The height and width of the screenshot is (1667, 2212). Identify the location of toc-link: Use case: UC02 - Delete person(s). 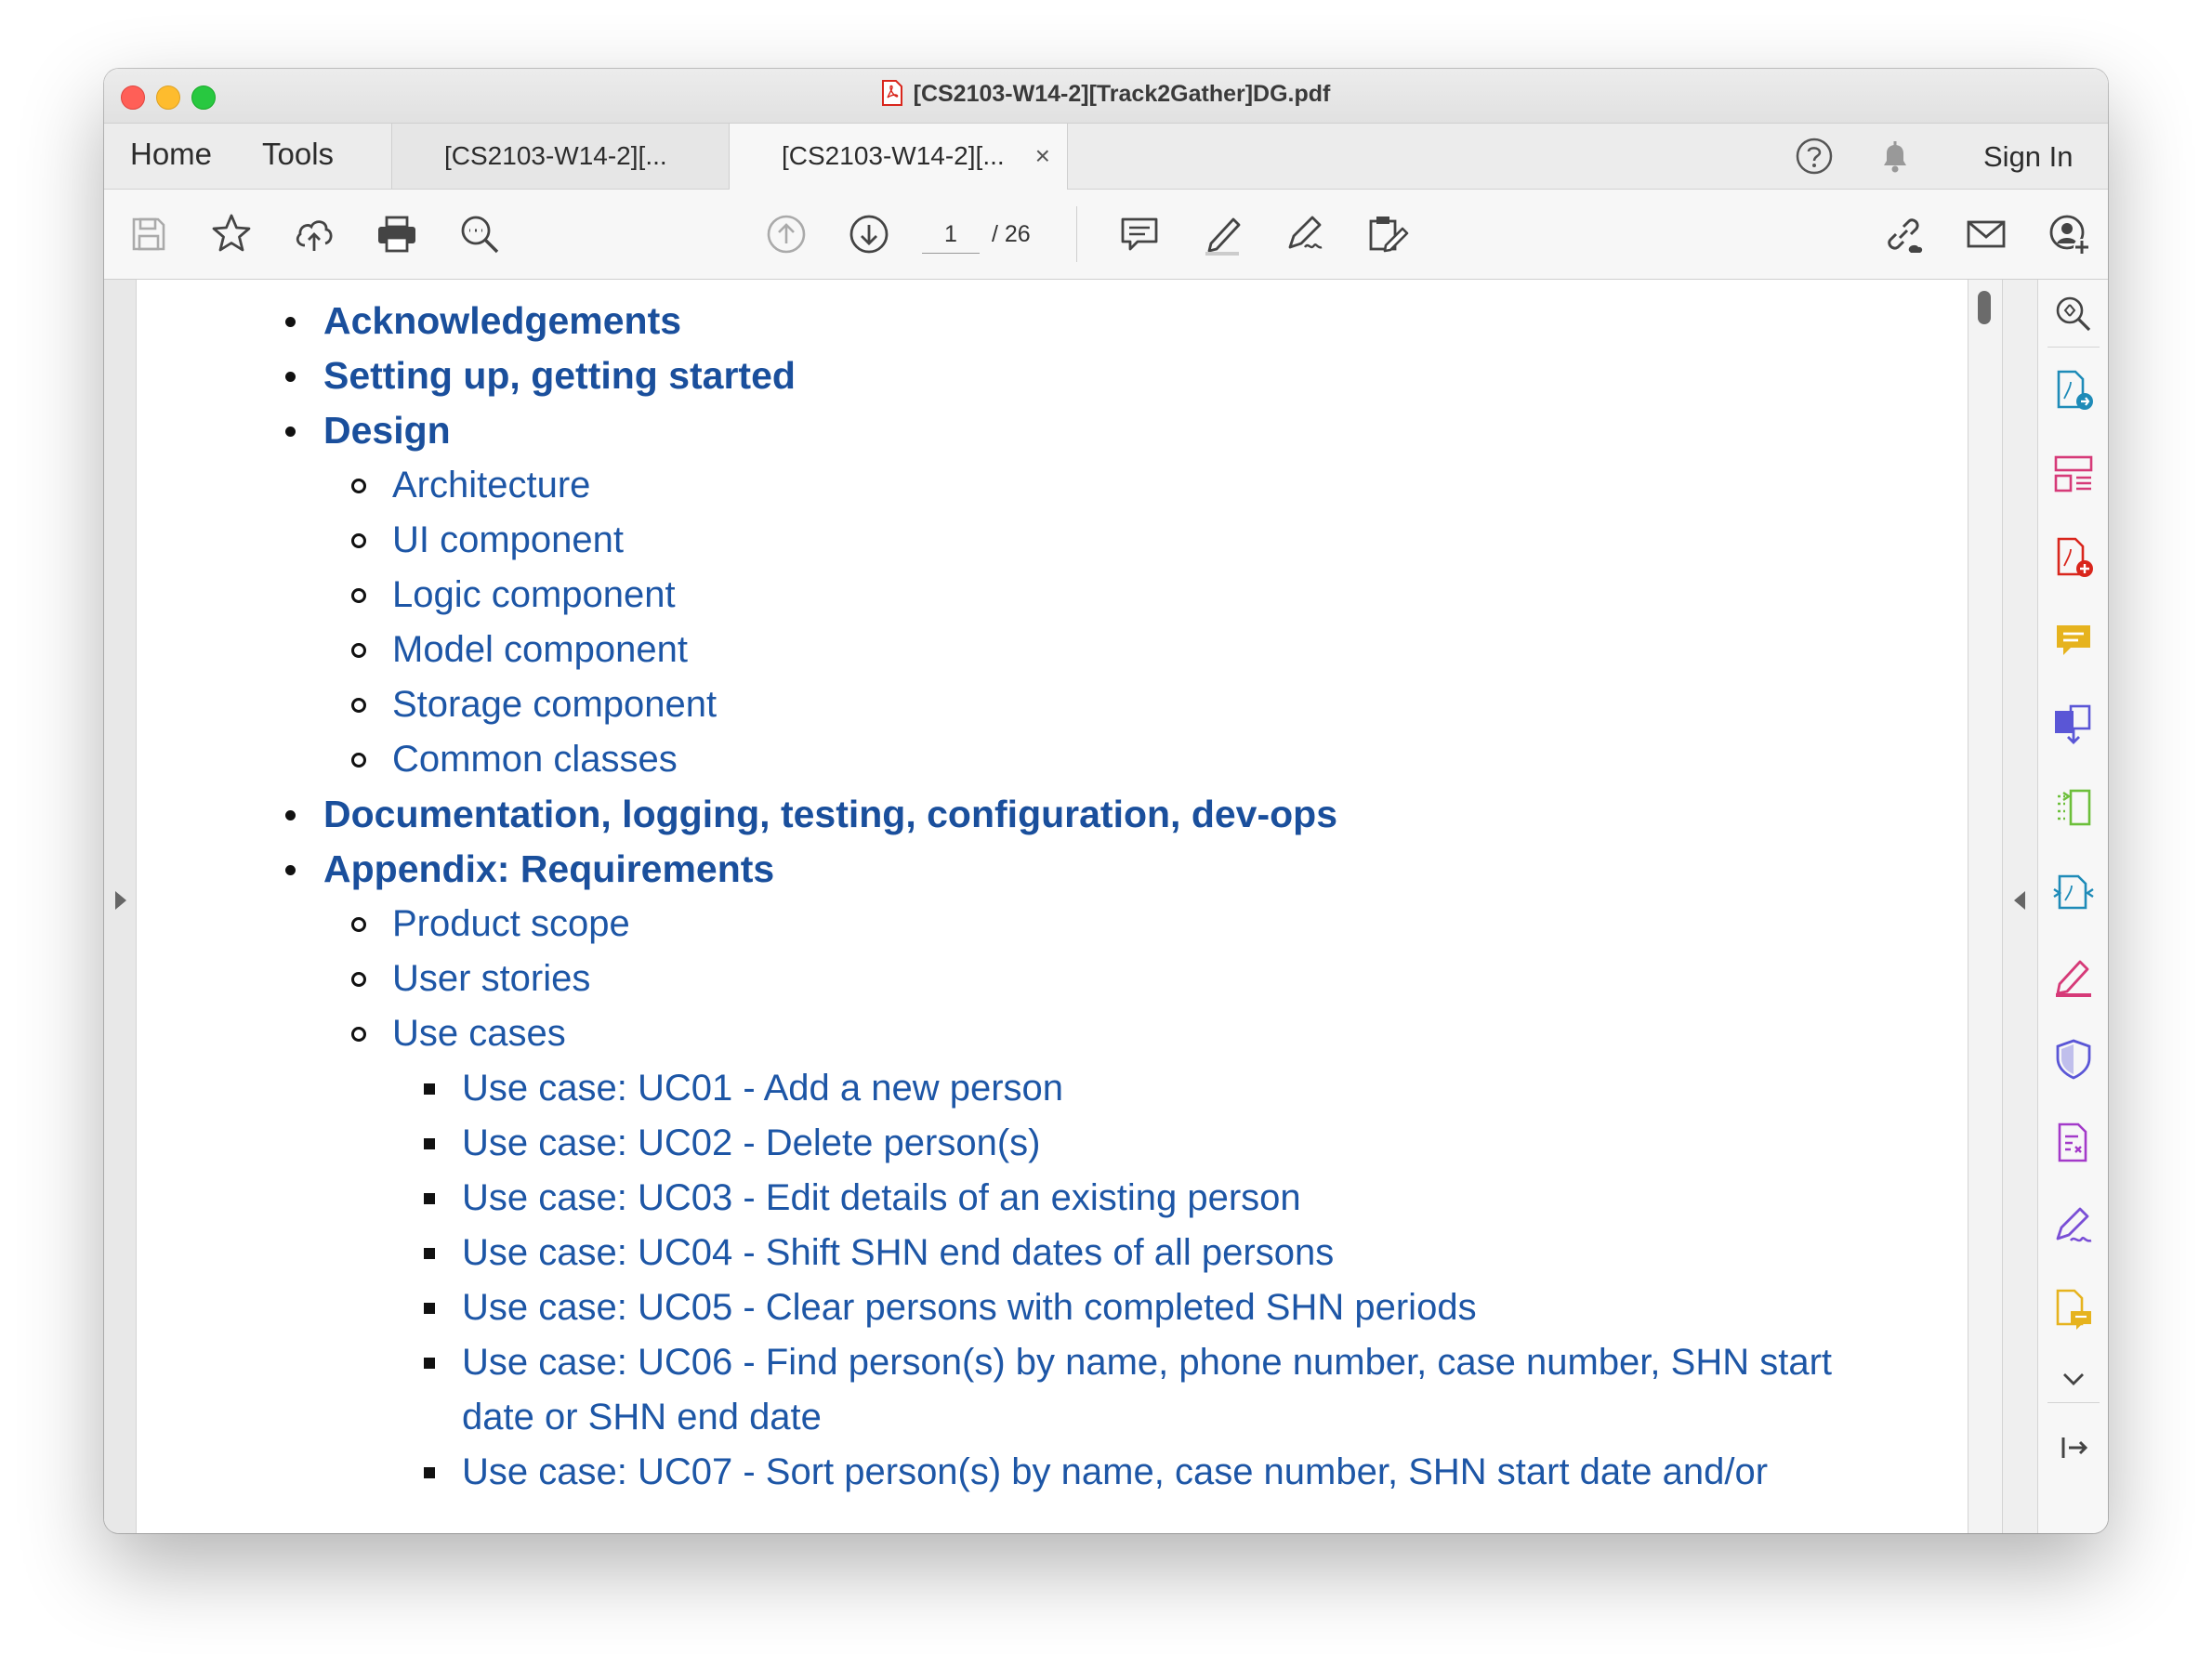
(732, 1143).